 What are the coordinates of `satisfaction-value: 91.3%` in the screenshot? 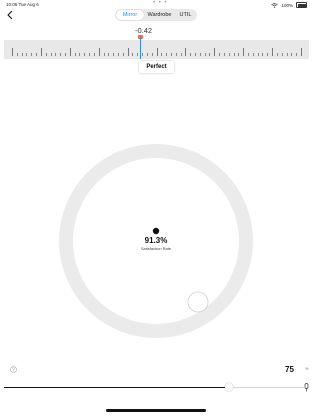 It's located at (156, 240).